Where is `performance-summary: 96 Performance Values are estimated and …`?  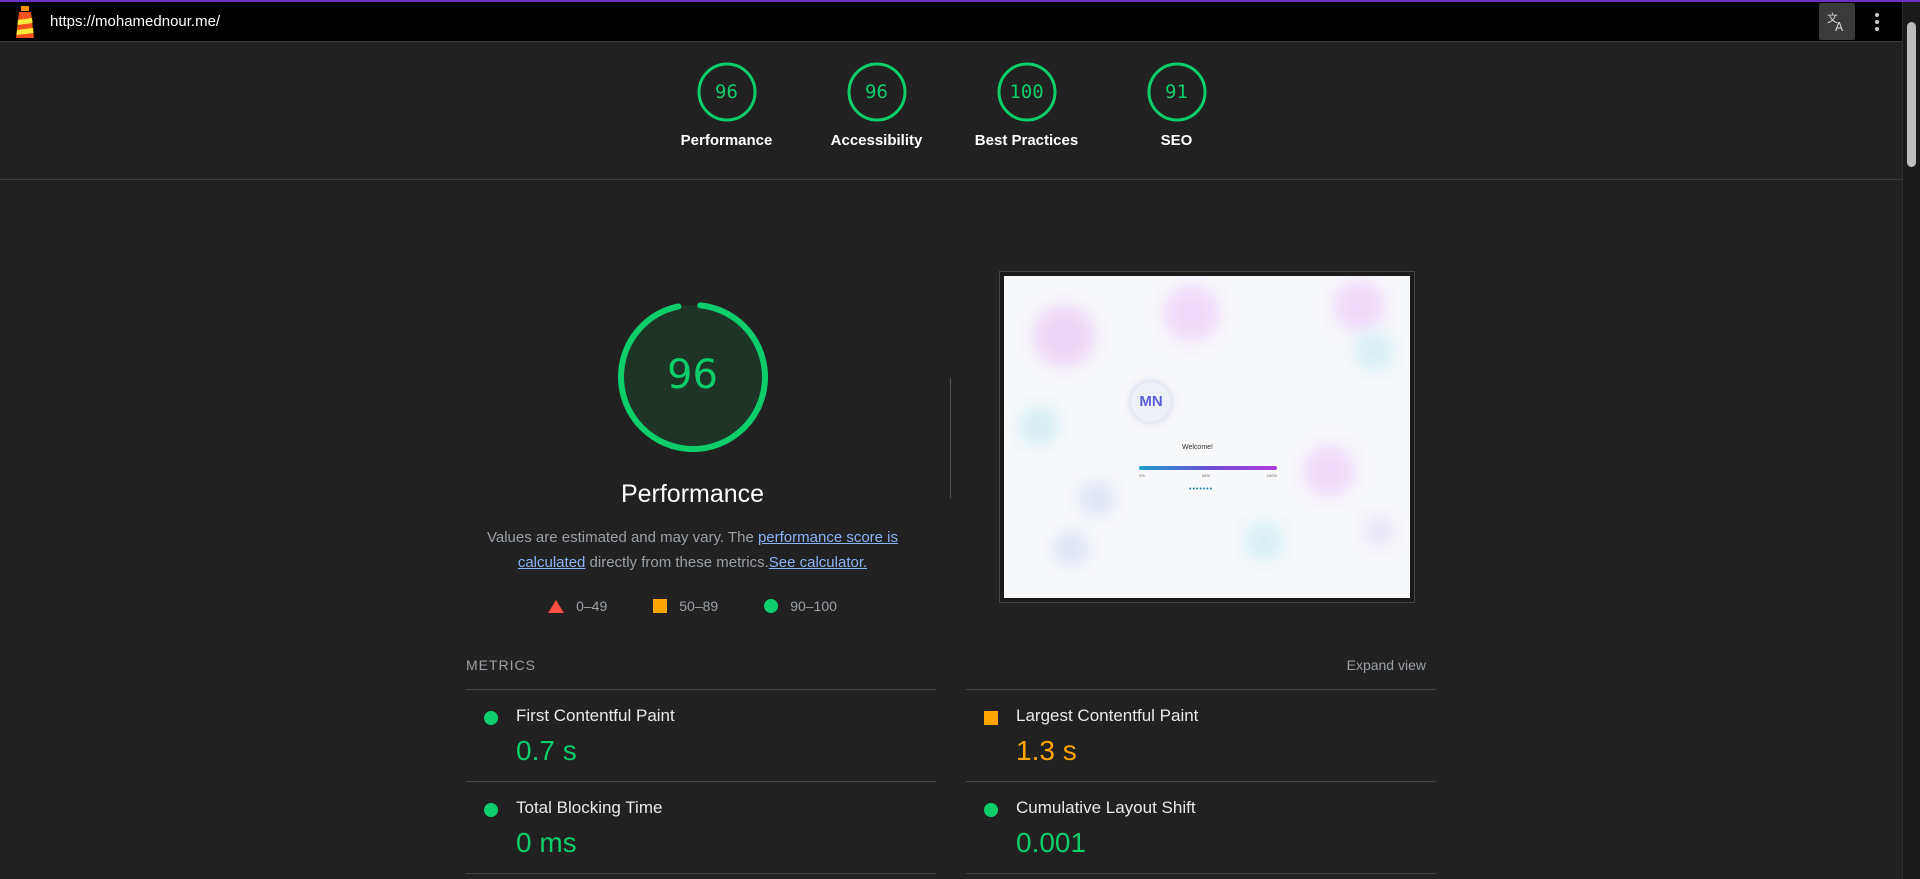
performance-summary: 96 Performance Values are estimated and … is located at coordinates (692, 457).